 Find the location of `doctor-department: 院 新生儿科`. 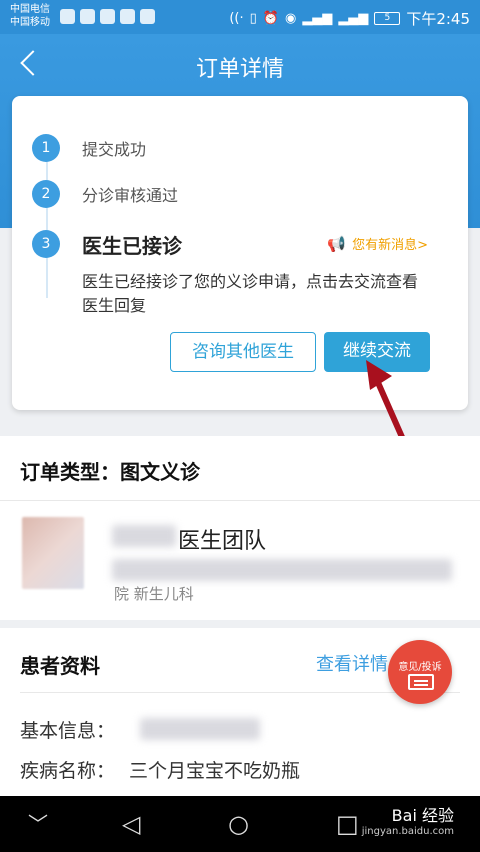

doctor-department: 院 新生儿科 is located at coordinates (154, 594).